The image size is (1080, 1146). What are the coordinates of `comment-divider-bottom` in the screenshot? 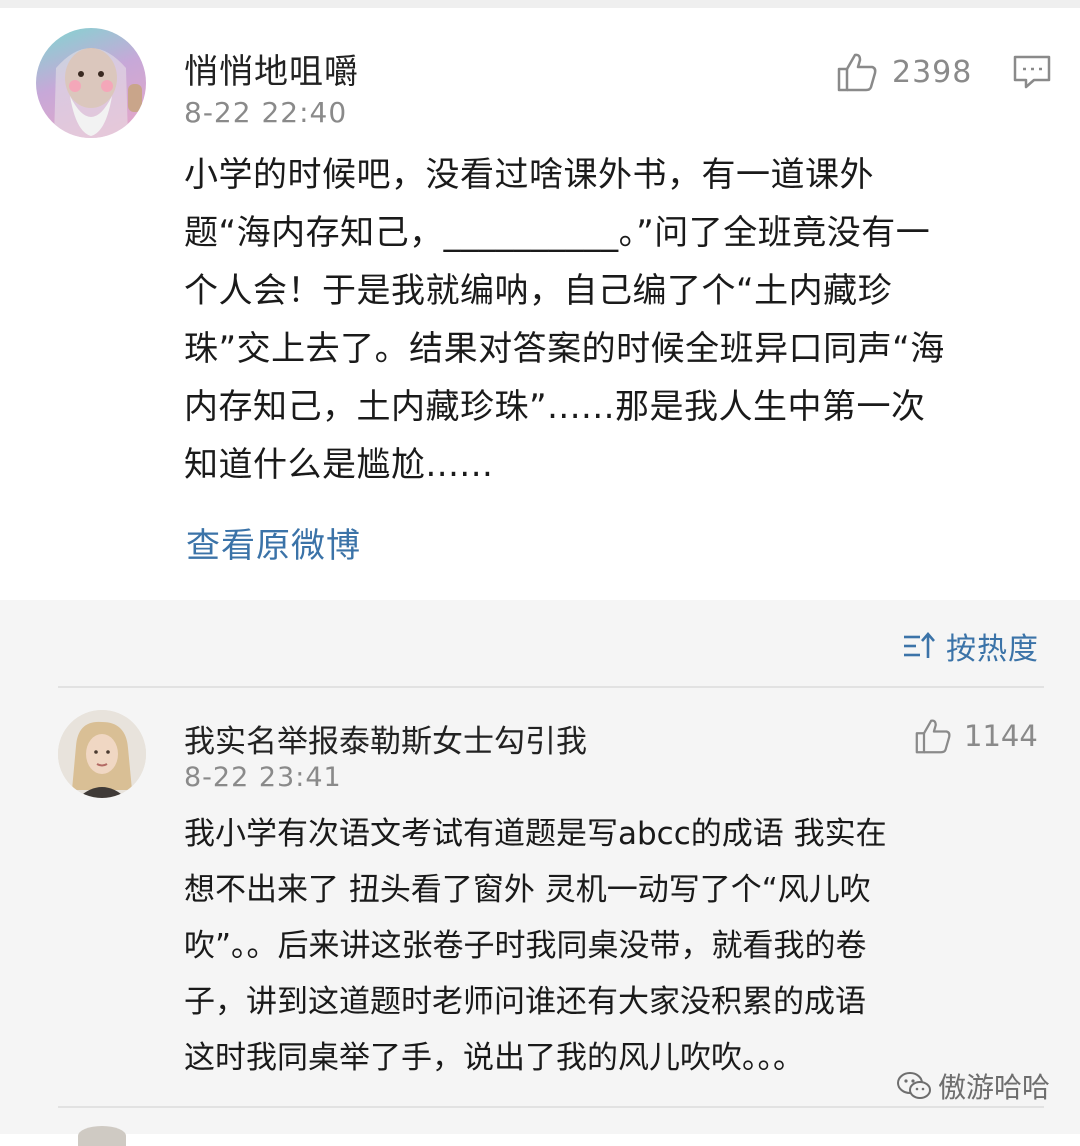 It's located at (551, 1107).